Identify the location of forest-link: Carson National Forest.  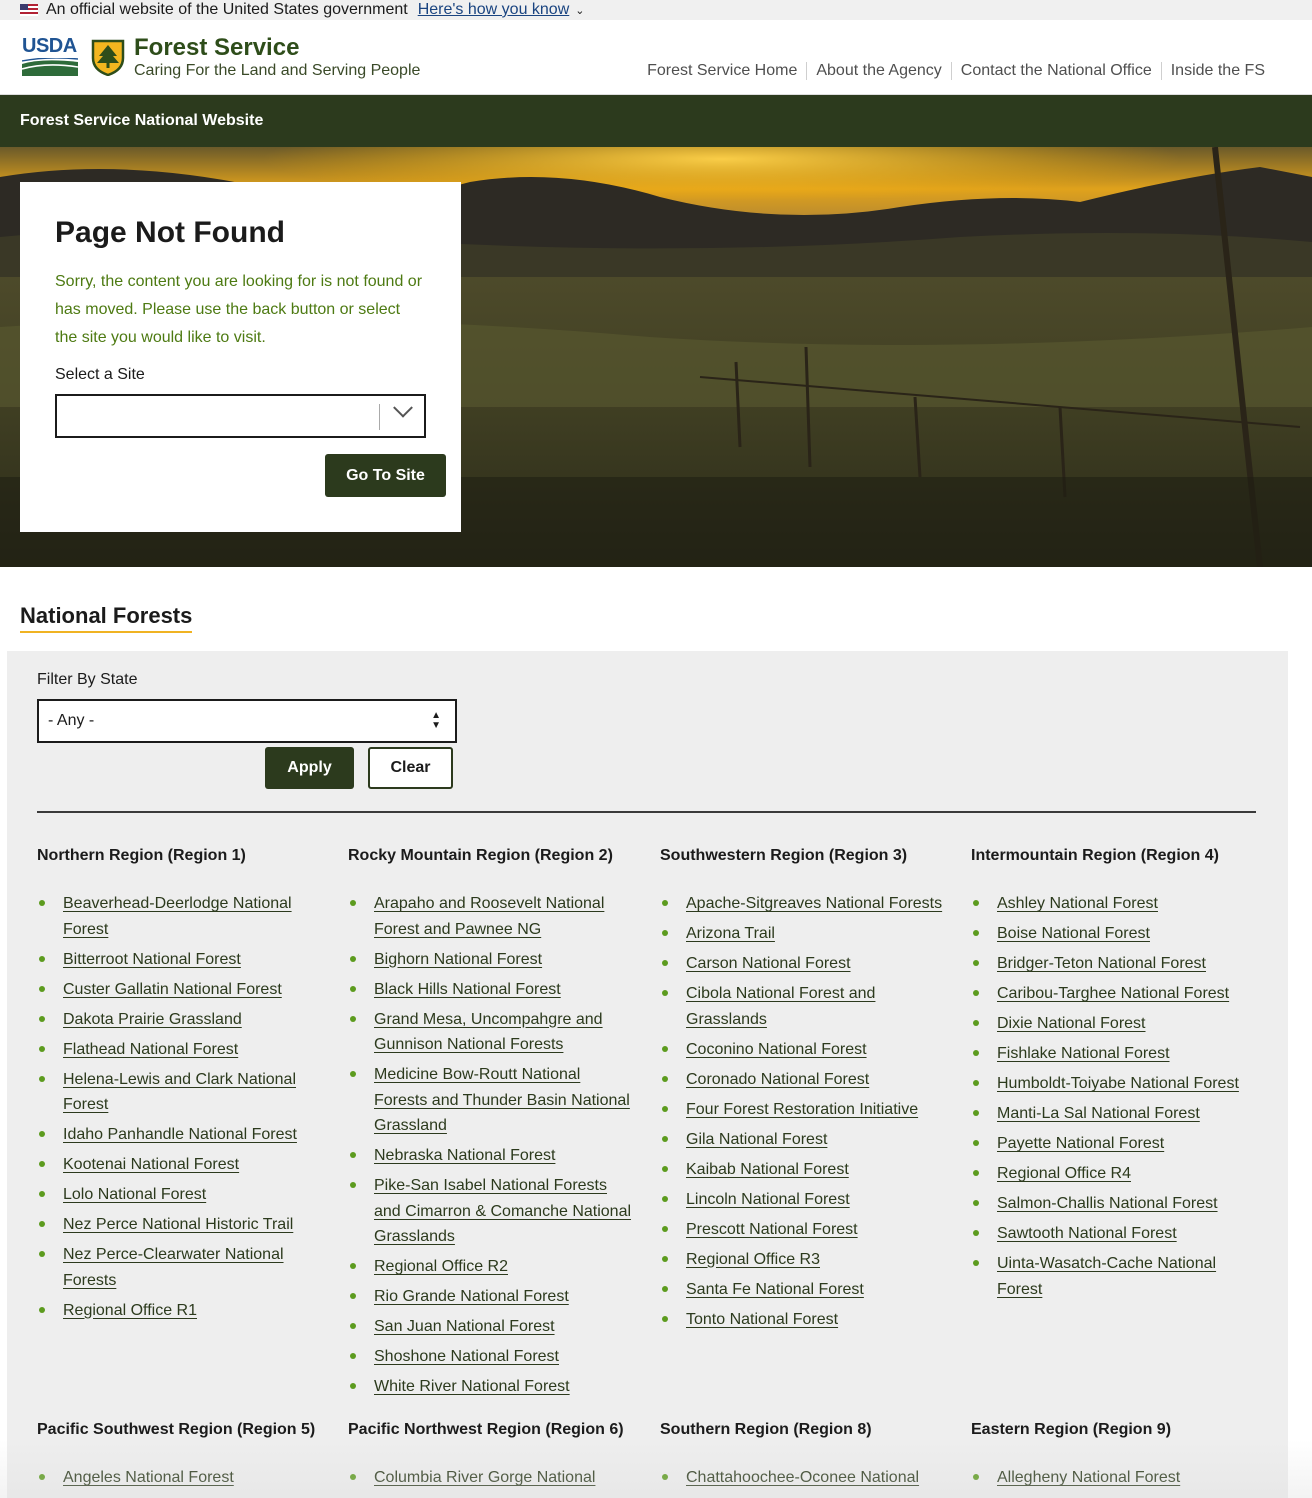
(768, 963).